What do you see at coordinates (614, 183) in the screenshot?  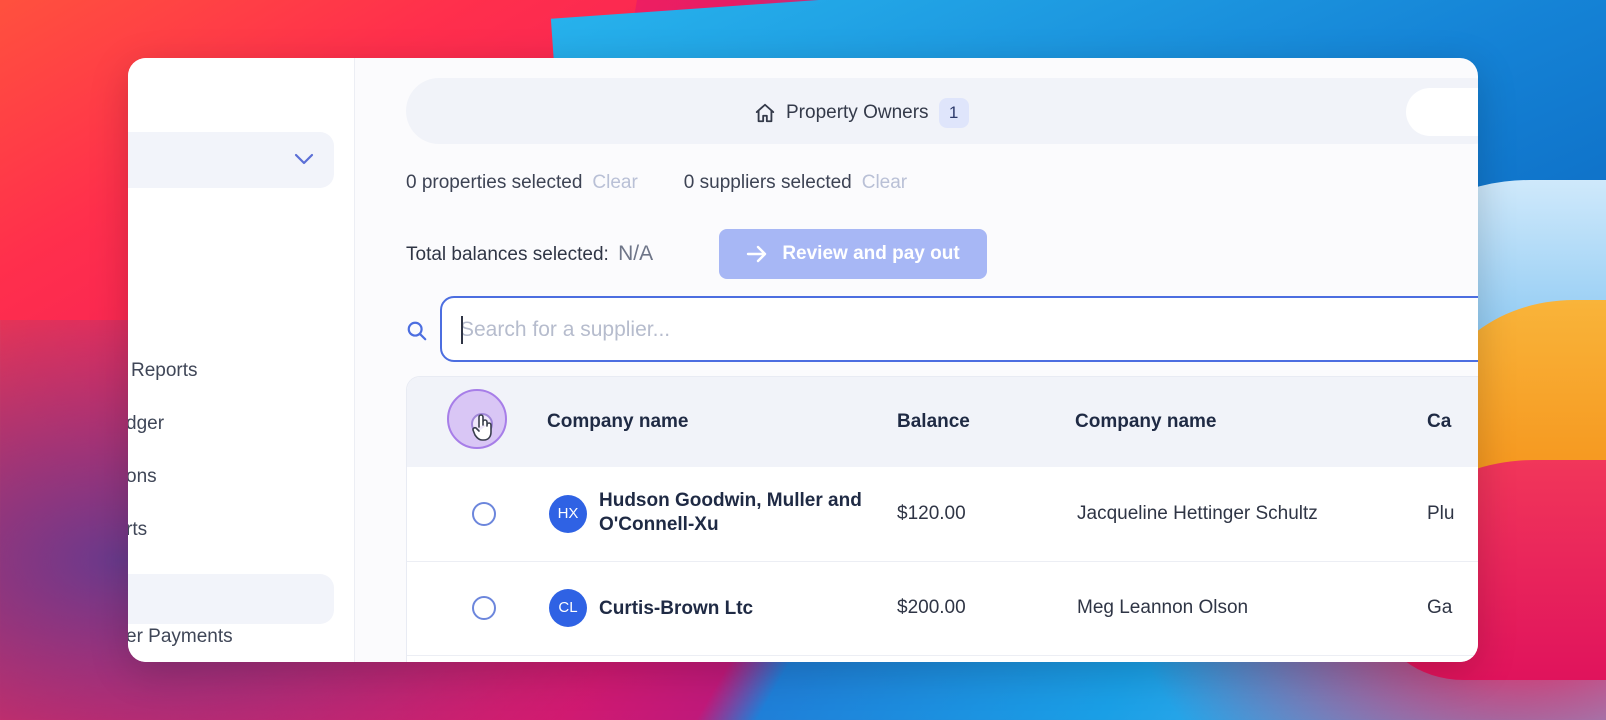 I see `clear-properties-button: Clear` at bounding box center [614, 183].